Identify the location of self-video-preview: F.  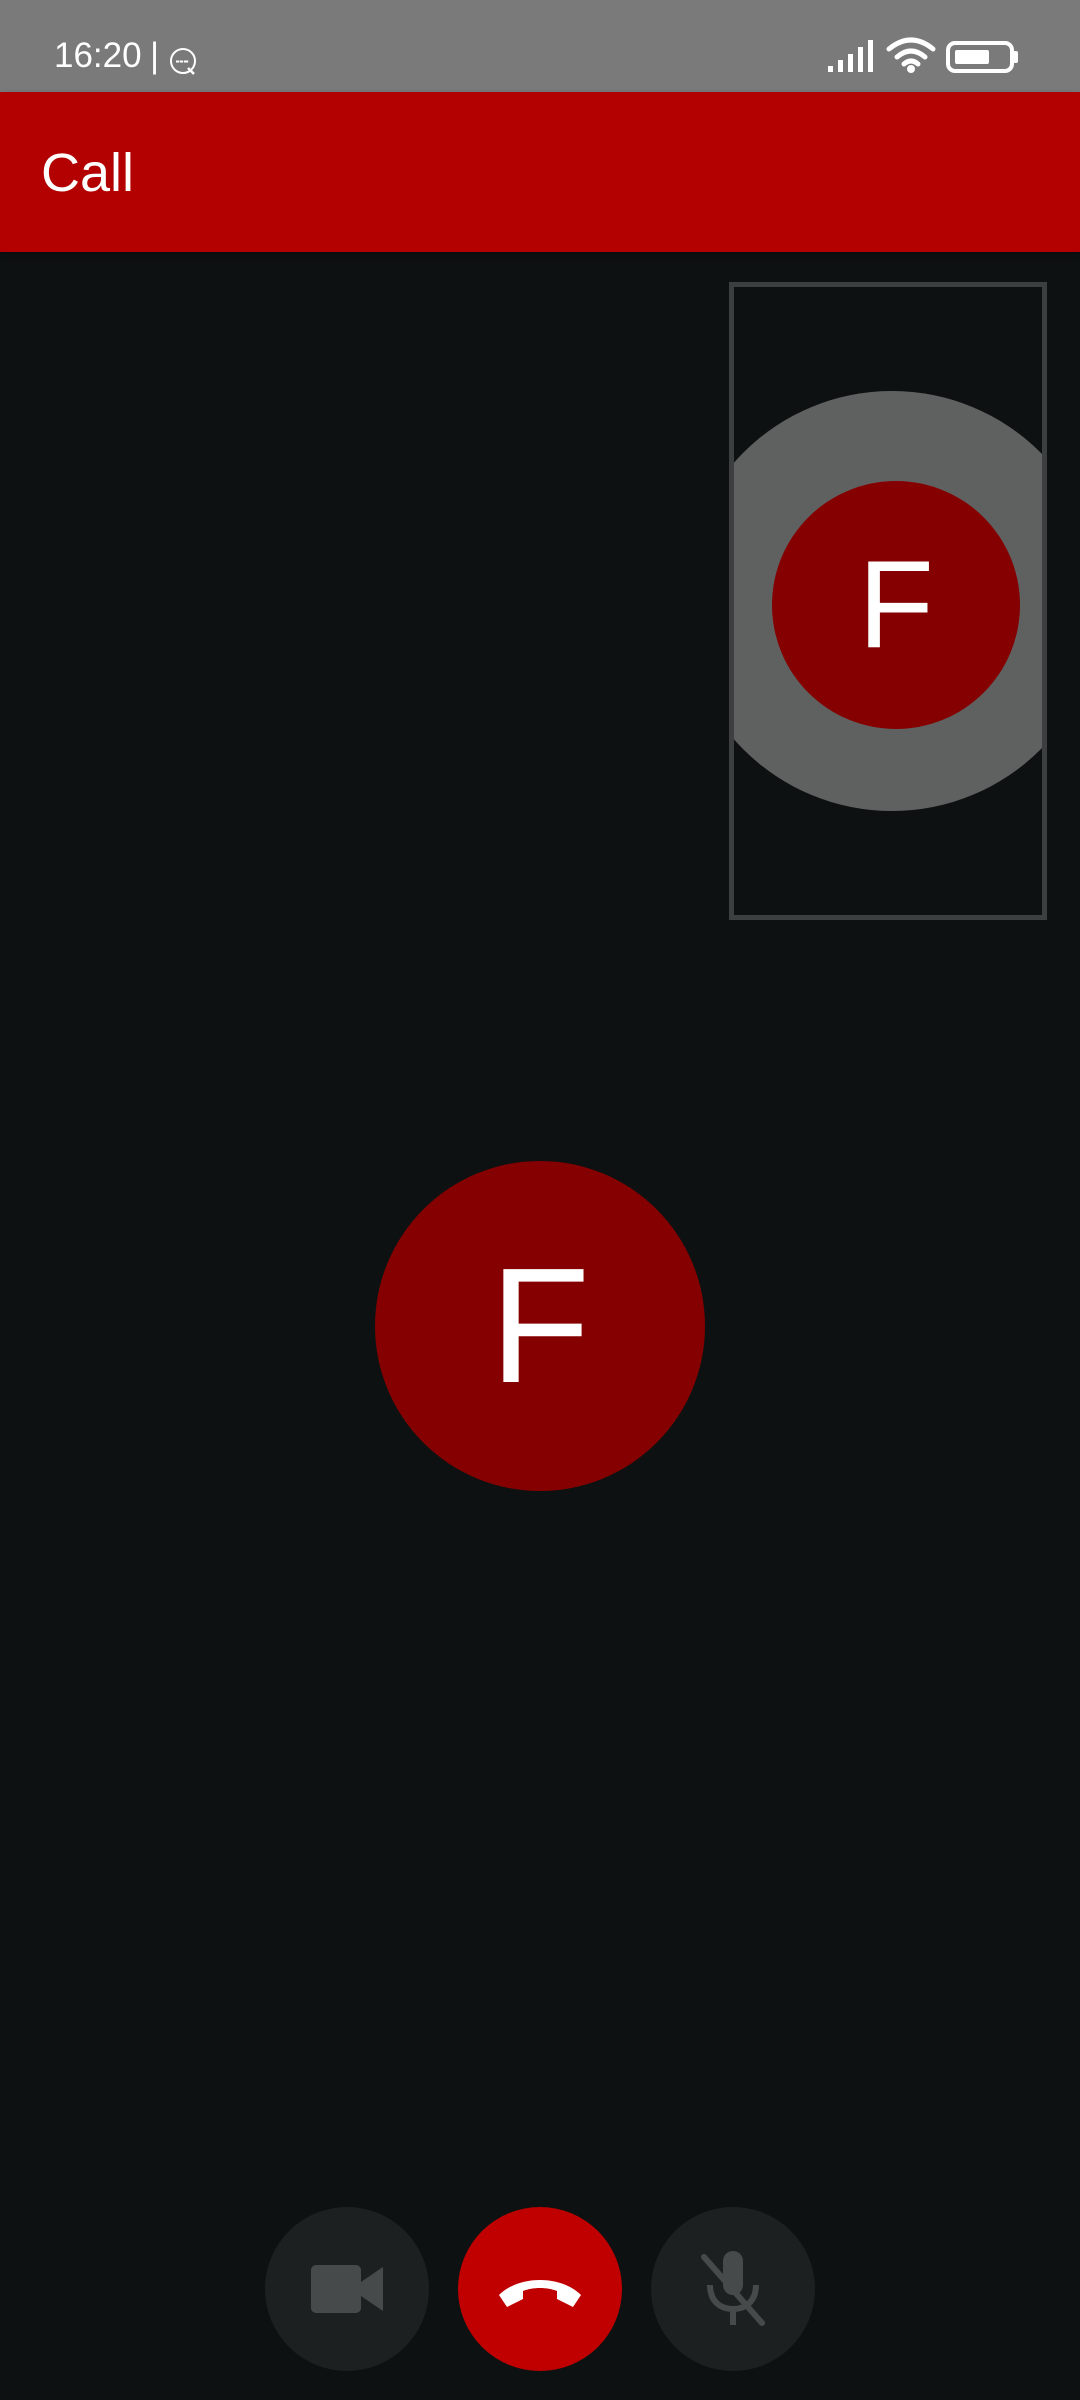
(888, 601).